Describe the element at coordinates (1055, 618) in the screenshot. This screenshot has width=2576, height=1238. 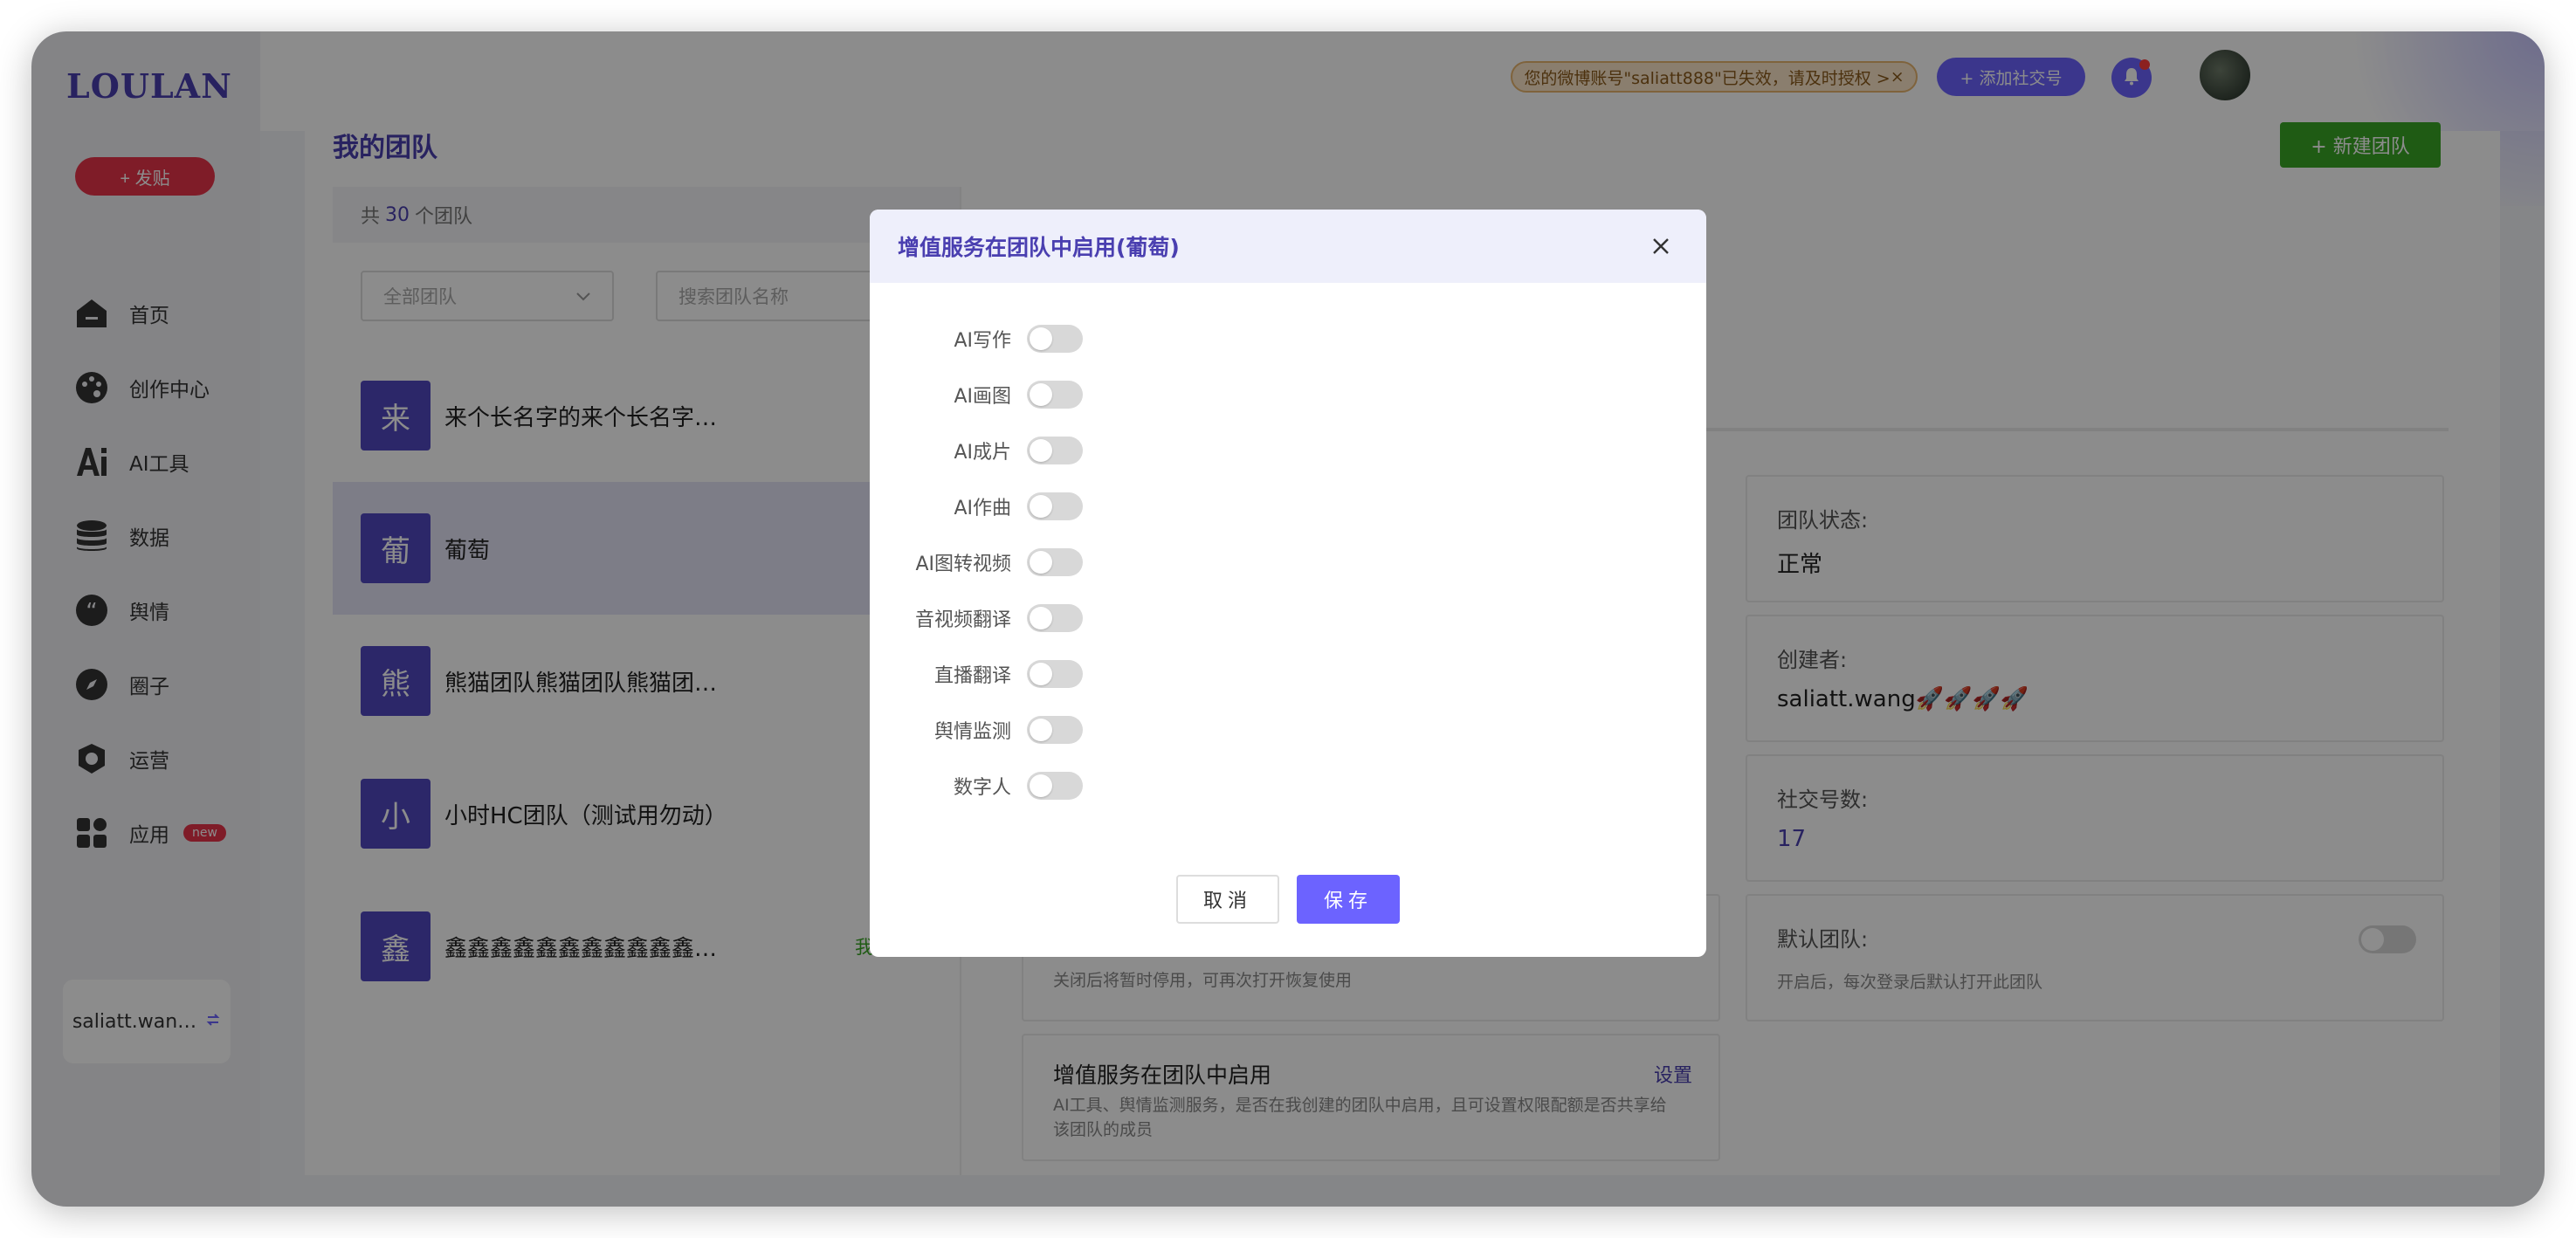
I see `av-translation-toggle` at that location.